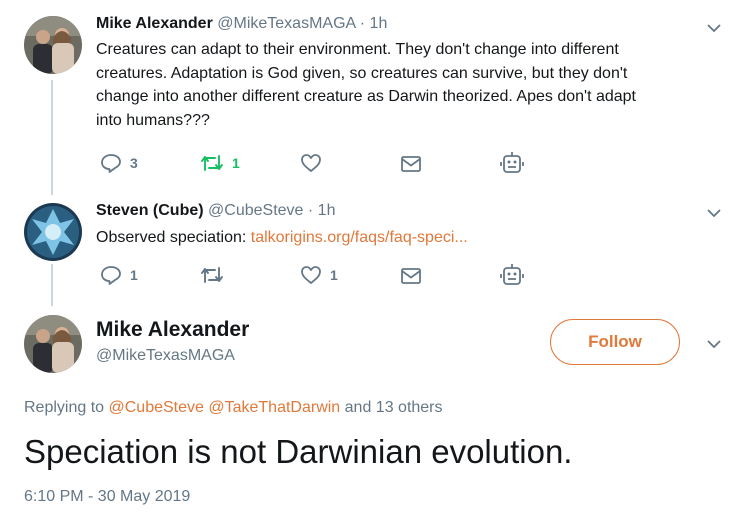 The width and height of the screenshot is (738, 520). I want to click on tweet-text-line: into humans???, so click(153, 120).